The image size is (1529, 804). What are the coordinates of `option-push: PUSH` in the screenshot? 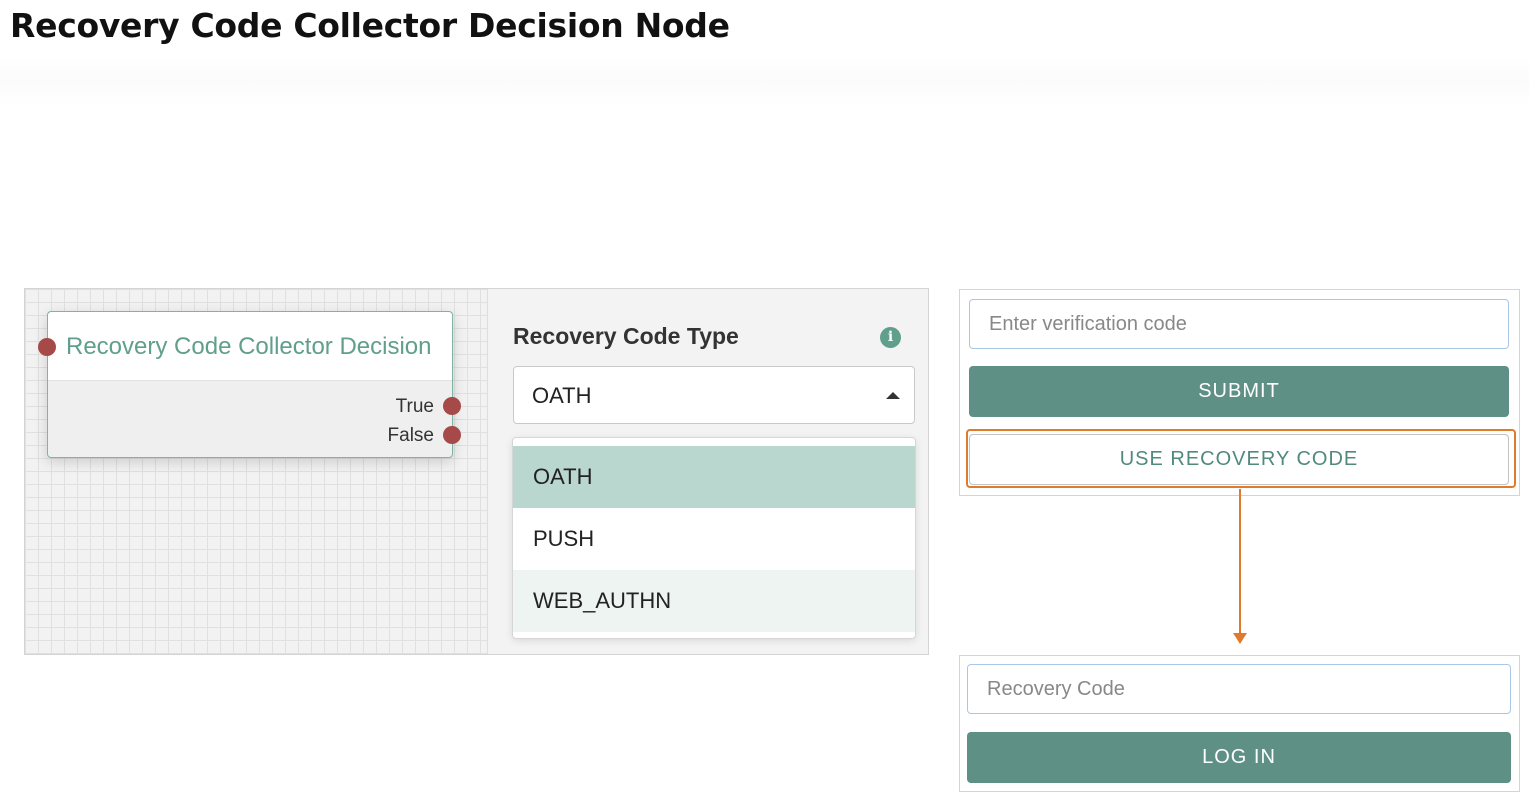 It's located at (714, 539).